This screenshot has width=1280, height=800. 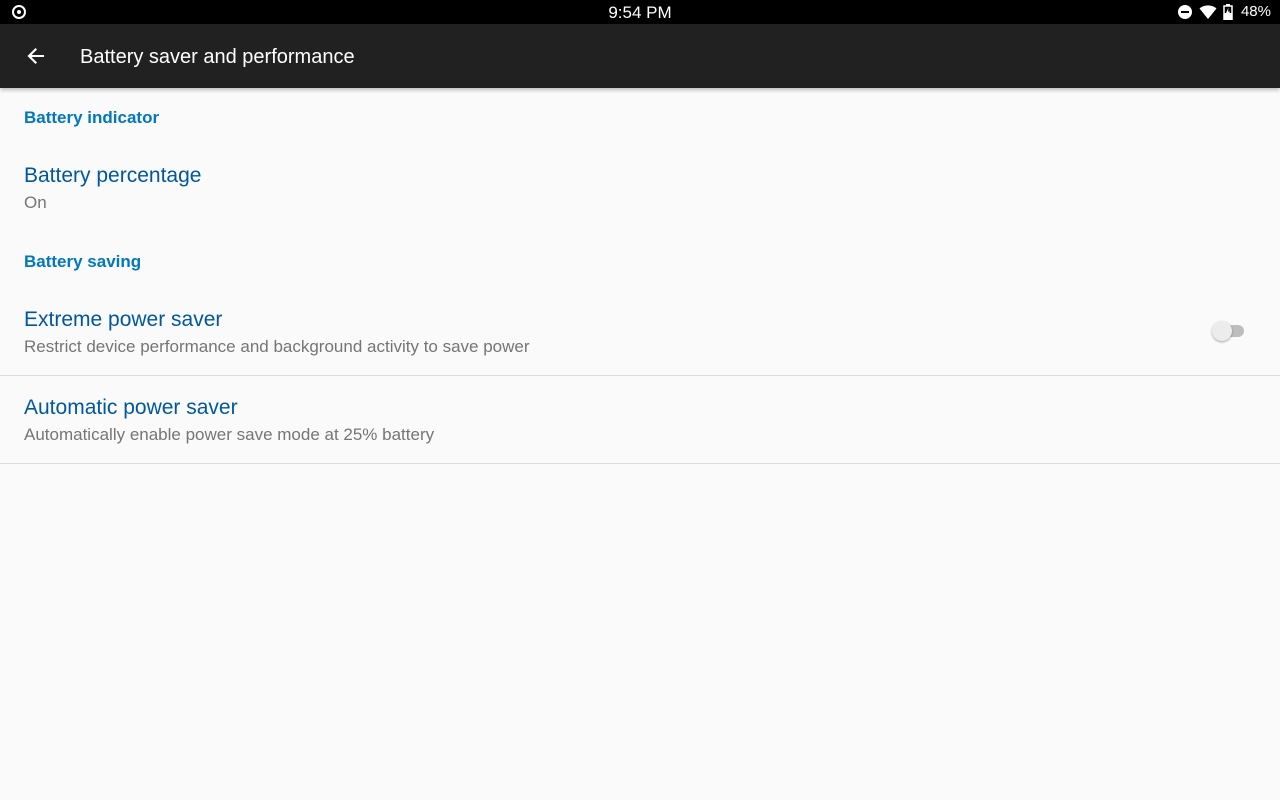 What do you see at coordinates (92, 117) in the screenshot?
I see `category-battery-indicator: Battery indicator` at bounding box center [92, 117].